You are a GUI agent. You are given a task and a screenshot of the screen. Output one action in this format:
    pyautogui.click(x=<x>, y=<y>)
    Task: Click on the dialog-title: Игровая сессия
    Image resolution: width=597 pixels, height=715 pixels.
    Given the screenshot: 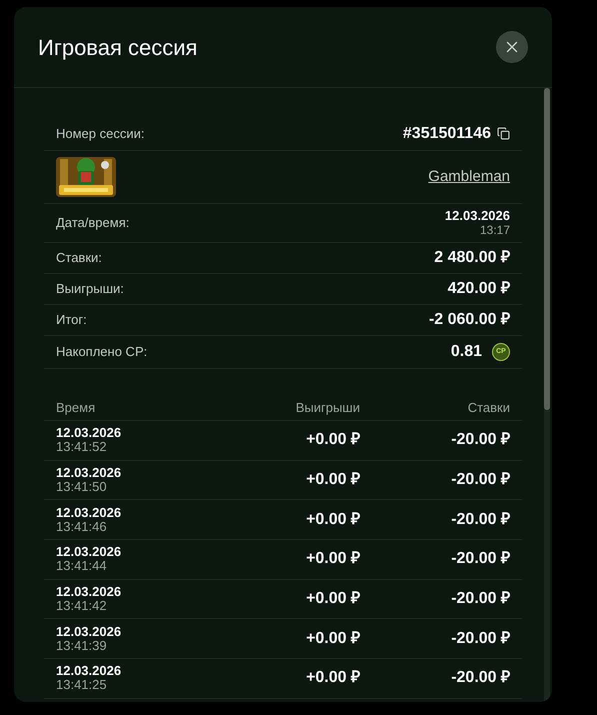 What is the action you would take?
    pyautogui.click(x=118, y=48)
    